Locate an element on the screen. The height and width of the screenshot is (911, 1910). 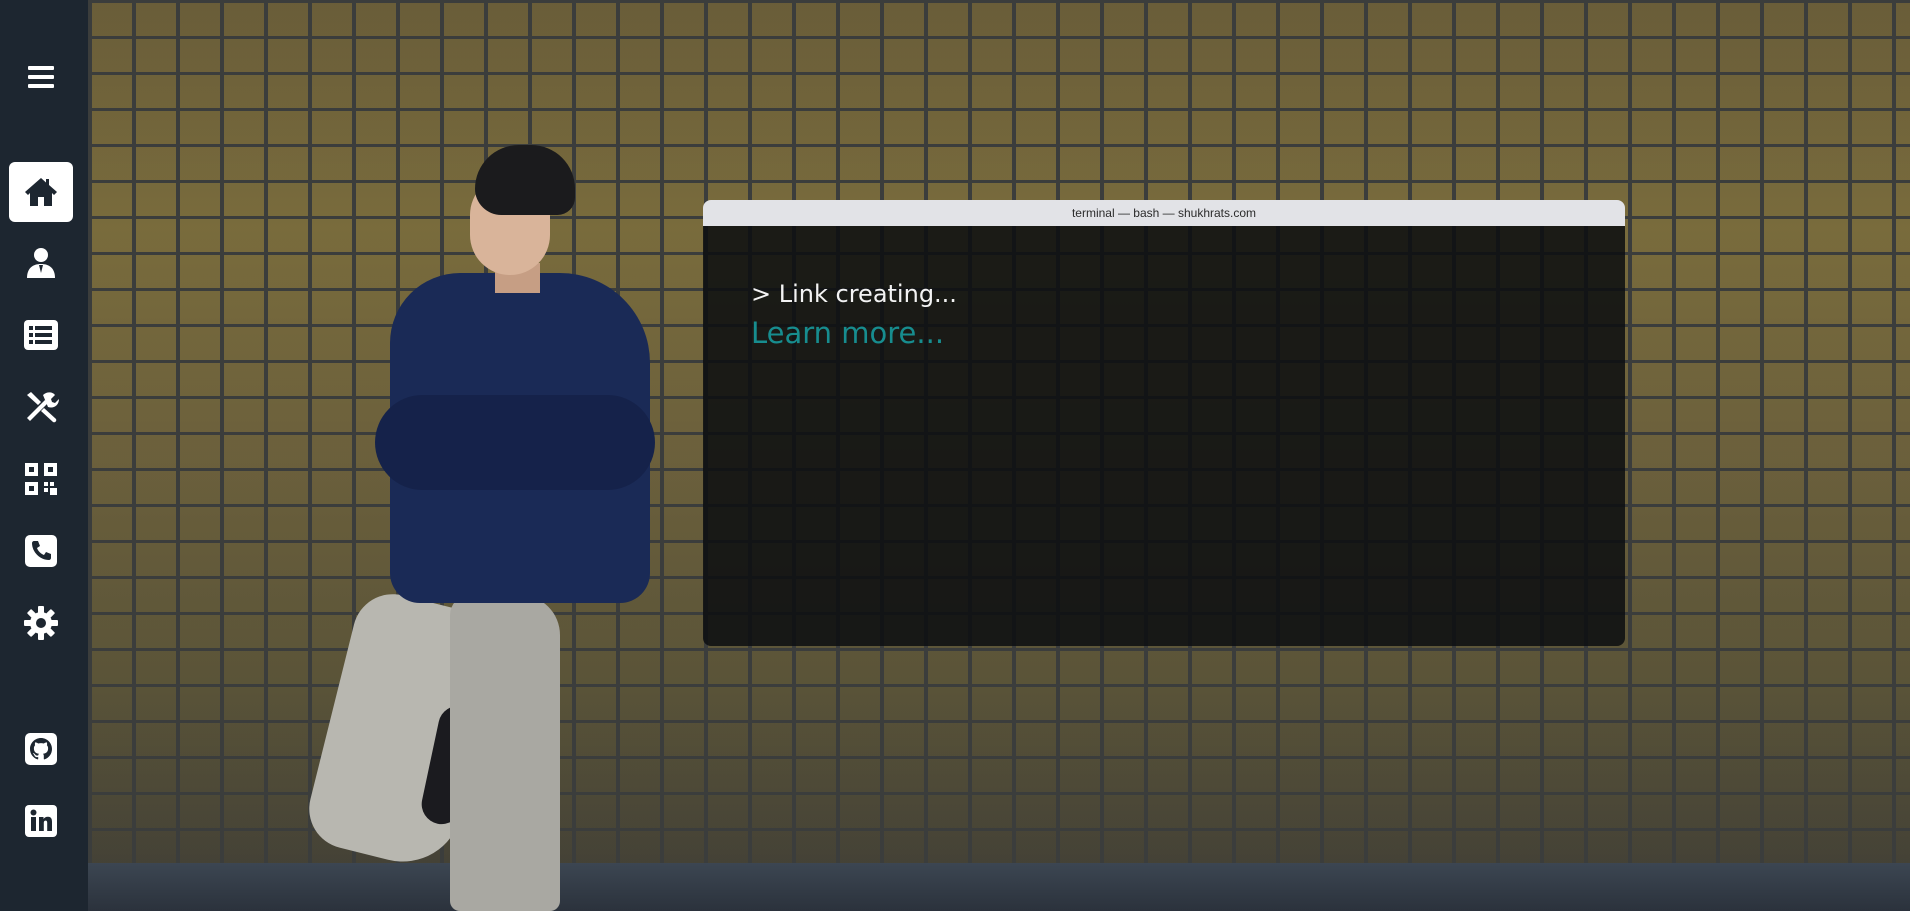
gear-icon is located at coordinates (41, 623).